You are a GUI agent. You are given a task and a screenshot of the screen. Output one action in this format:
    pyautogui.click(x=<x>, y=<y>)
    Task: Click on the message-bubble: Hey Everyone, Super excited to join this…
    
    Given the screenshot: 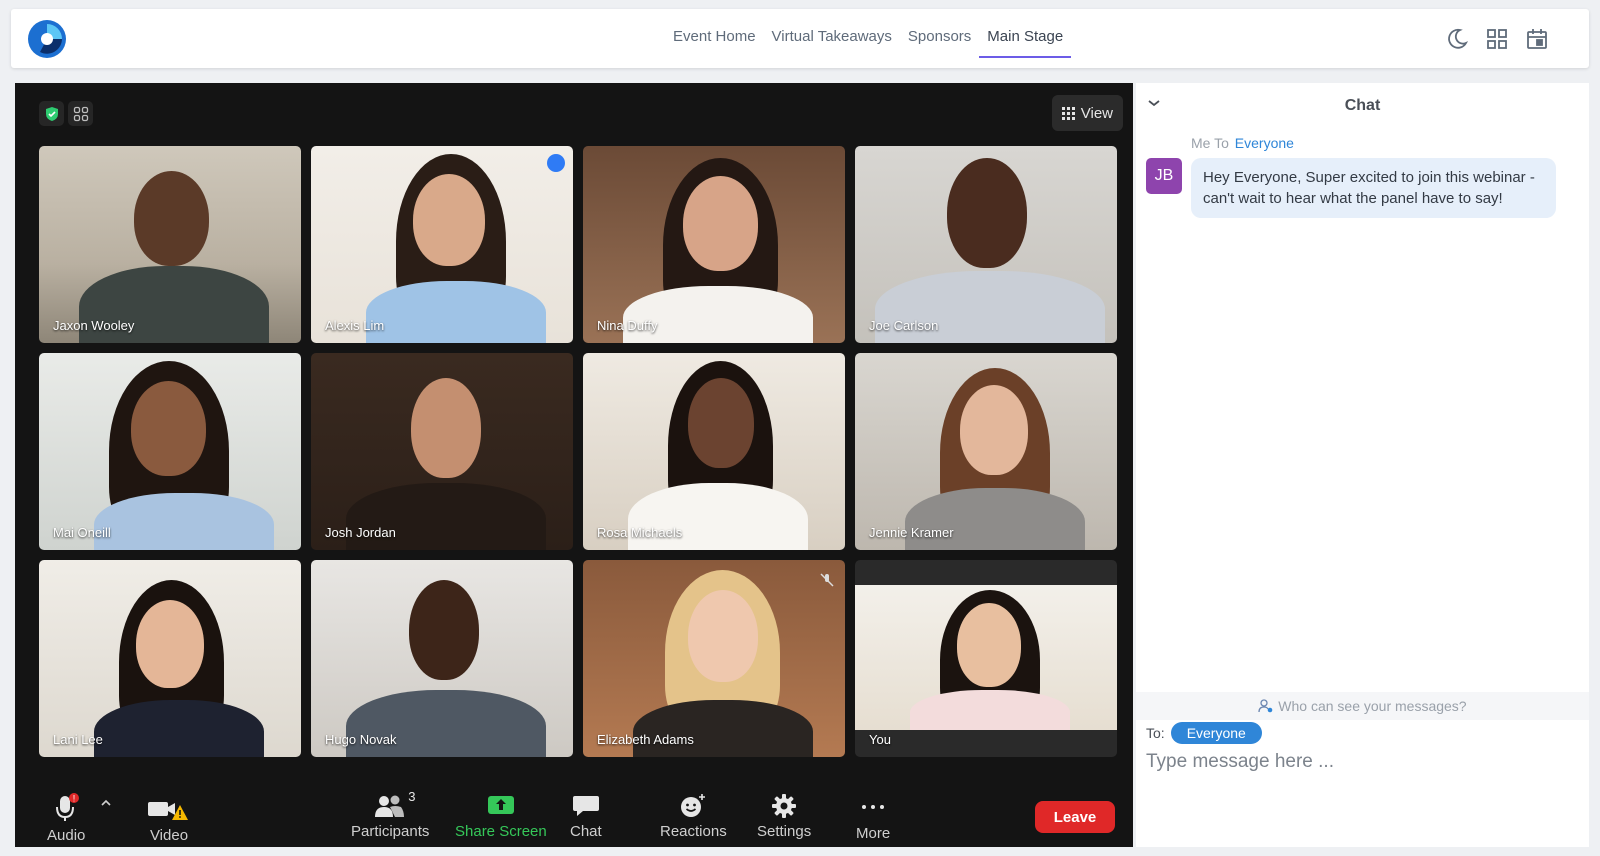 What is the action you would take?
    pyautogui.click(x=1373, y=188)
    